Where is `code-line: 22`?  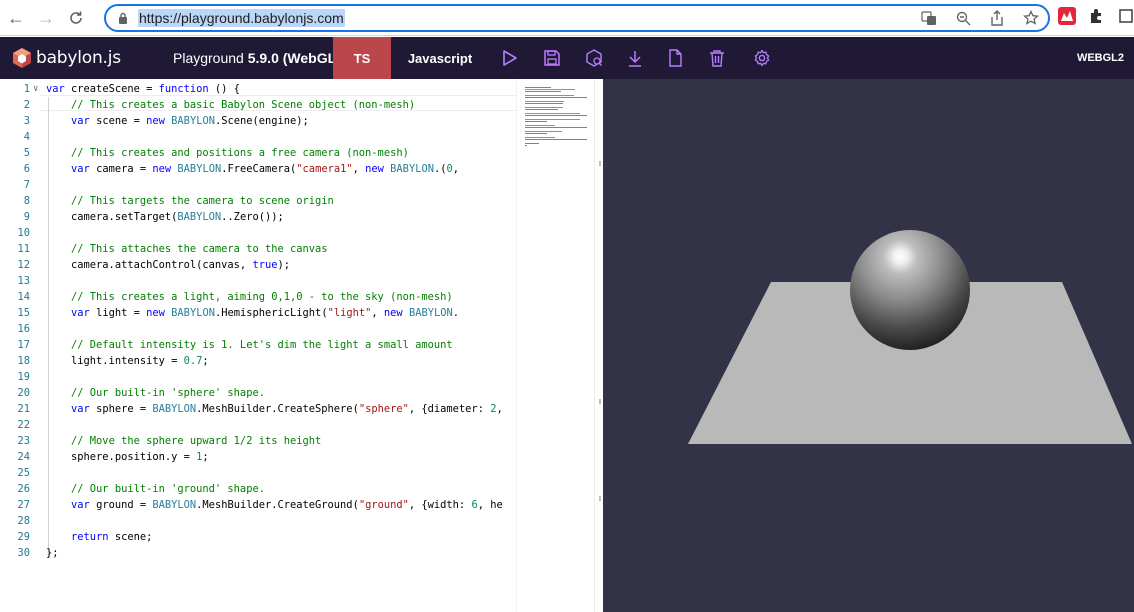 code-line: 22 is located at coordinates (258, 425).